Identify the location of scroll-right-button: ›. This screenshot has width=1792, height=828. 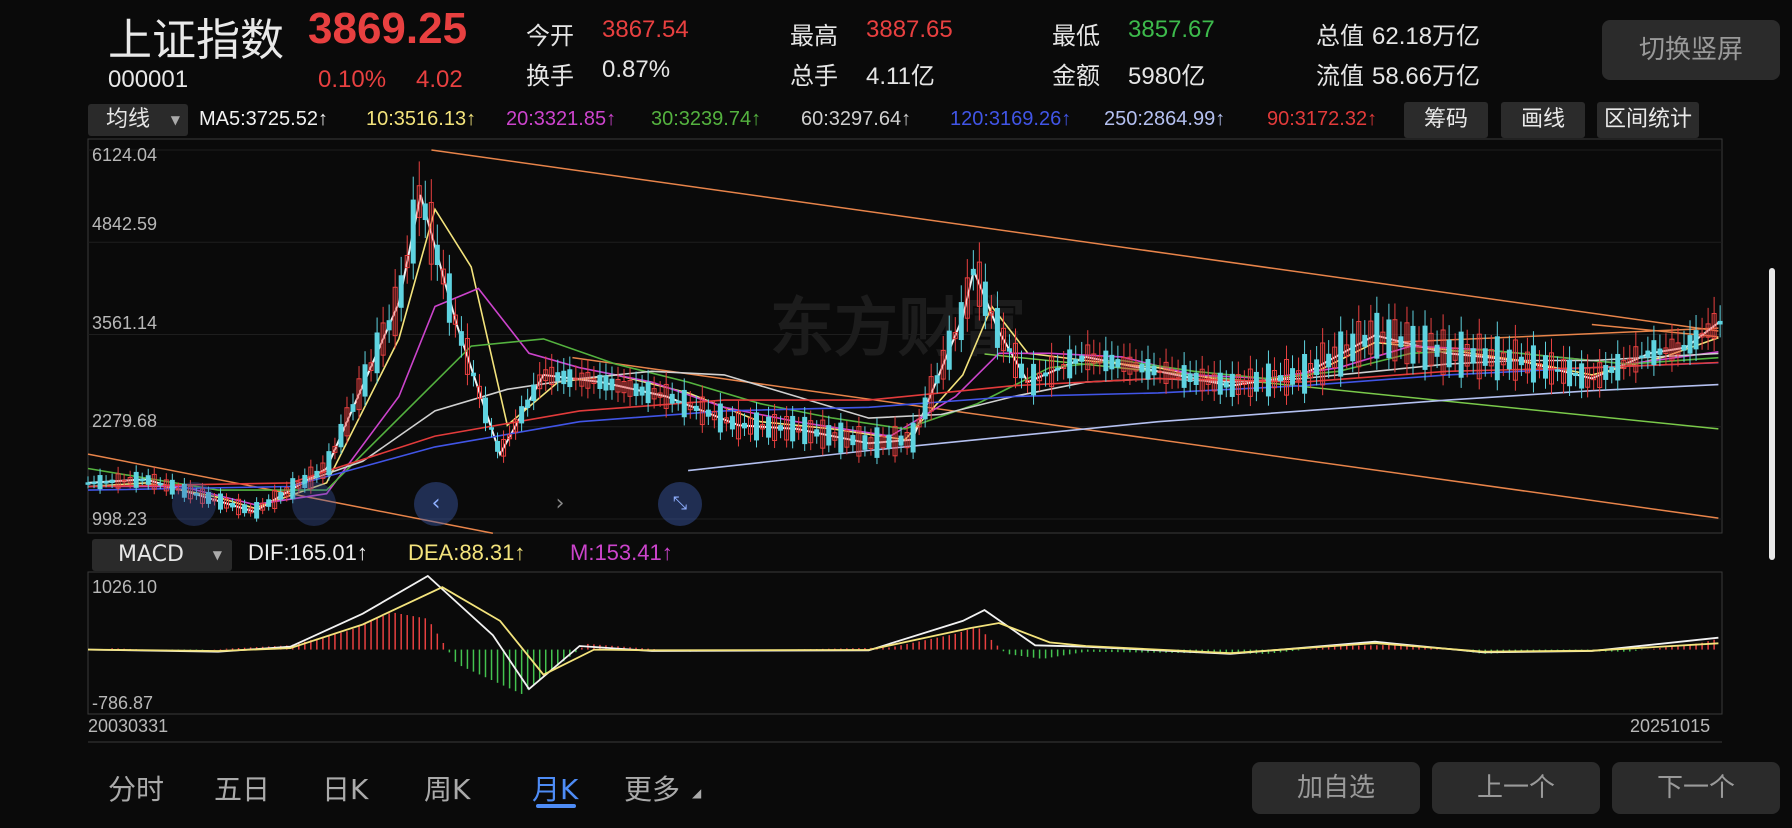
(560, 504).